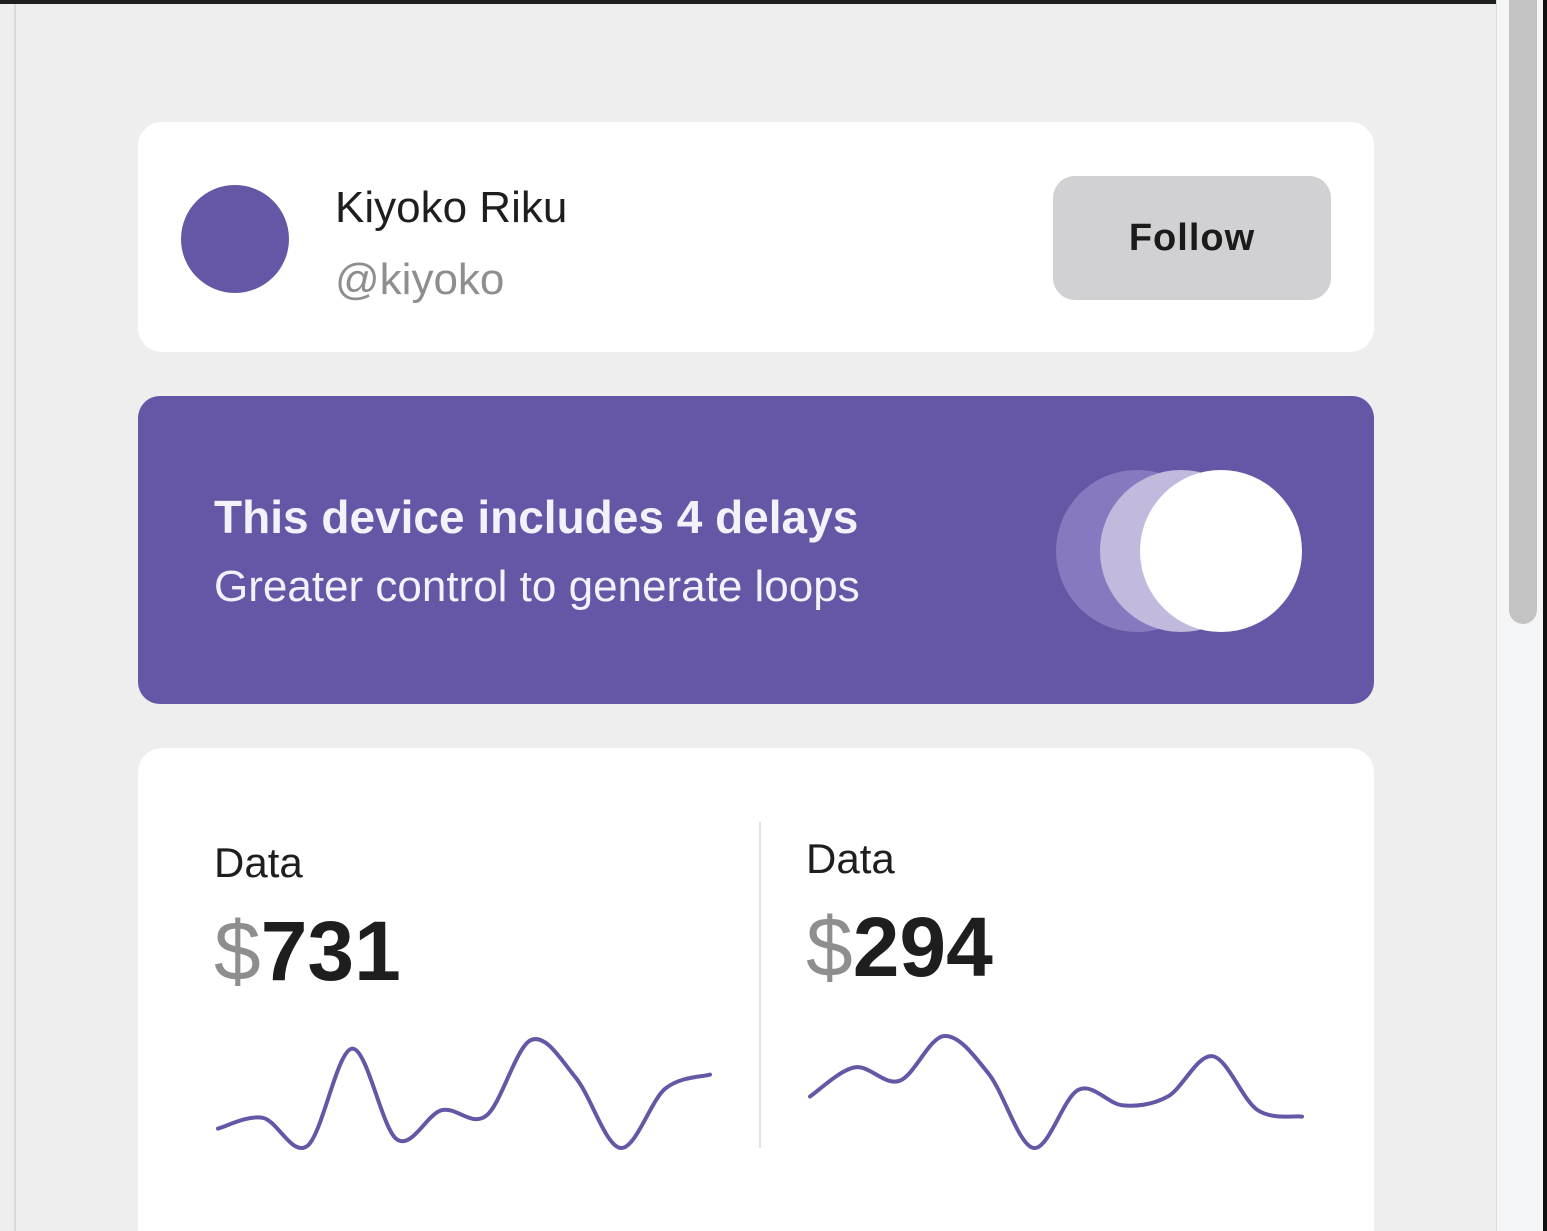  Describe the element at coordinates (760, 985) in the screenshot. I see `stat-divider` at that location.